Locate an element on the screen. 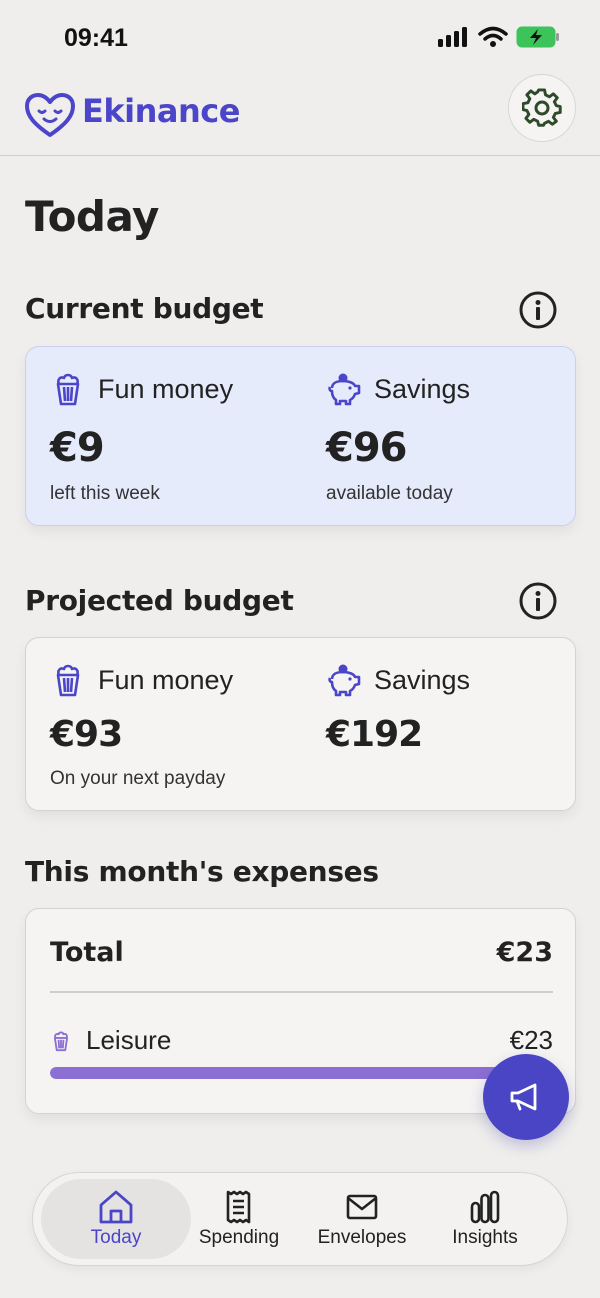 Image resolution: width=600 pixels, height=1298 pixels. savings-amount: €96 is located at coordinates (366, 448).